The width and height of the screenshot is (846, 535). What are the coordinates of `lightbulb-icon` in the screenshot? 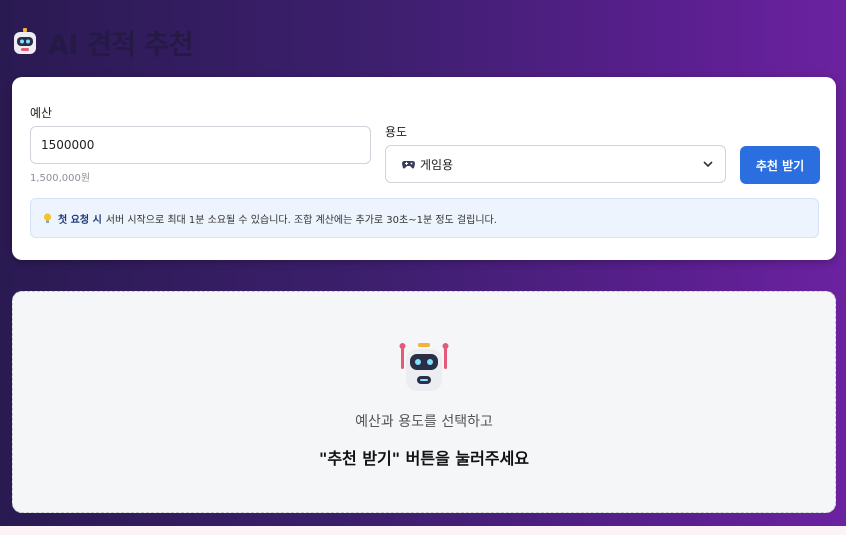 It's located at (47, 217).